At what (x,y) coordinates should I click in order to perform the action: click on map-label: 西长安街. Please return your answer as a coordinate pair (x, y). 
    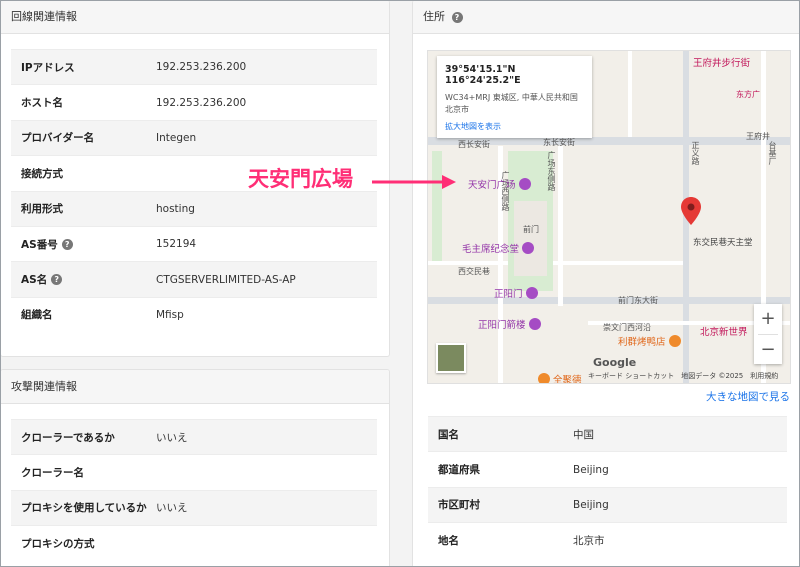
    Looking at the image, I should click on (474, 144).